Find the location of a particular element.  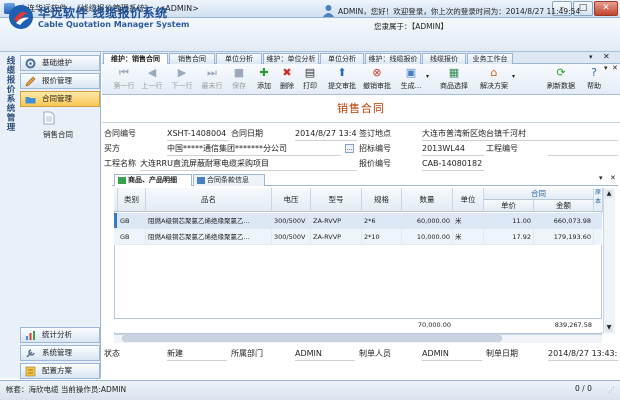

wrench-icon is located at coordinates (30, 353).